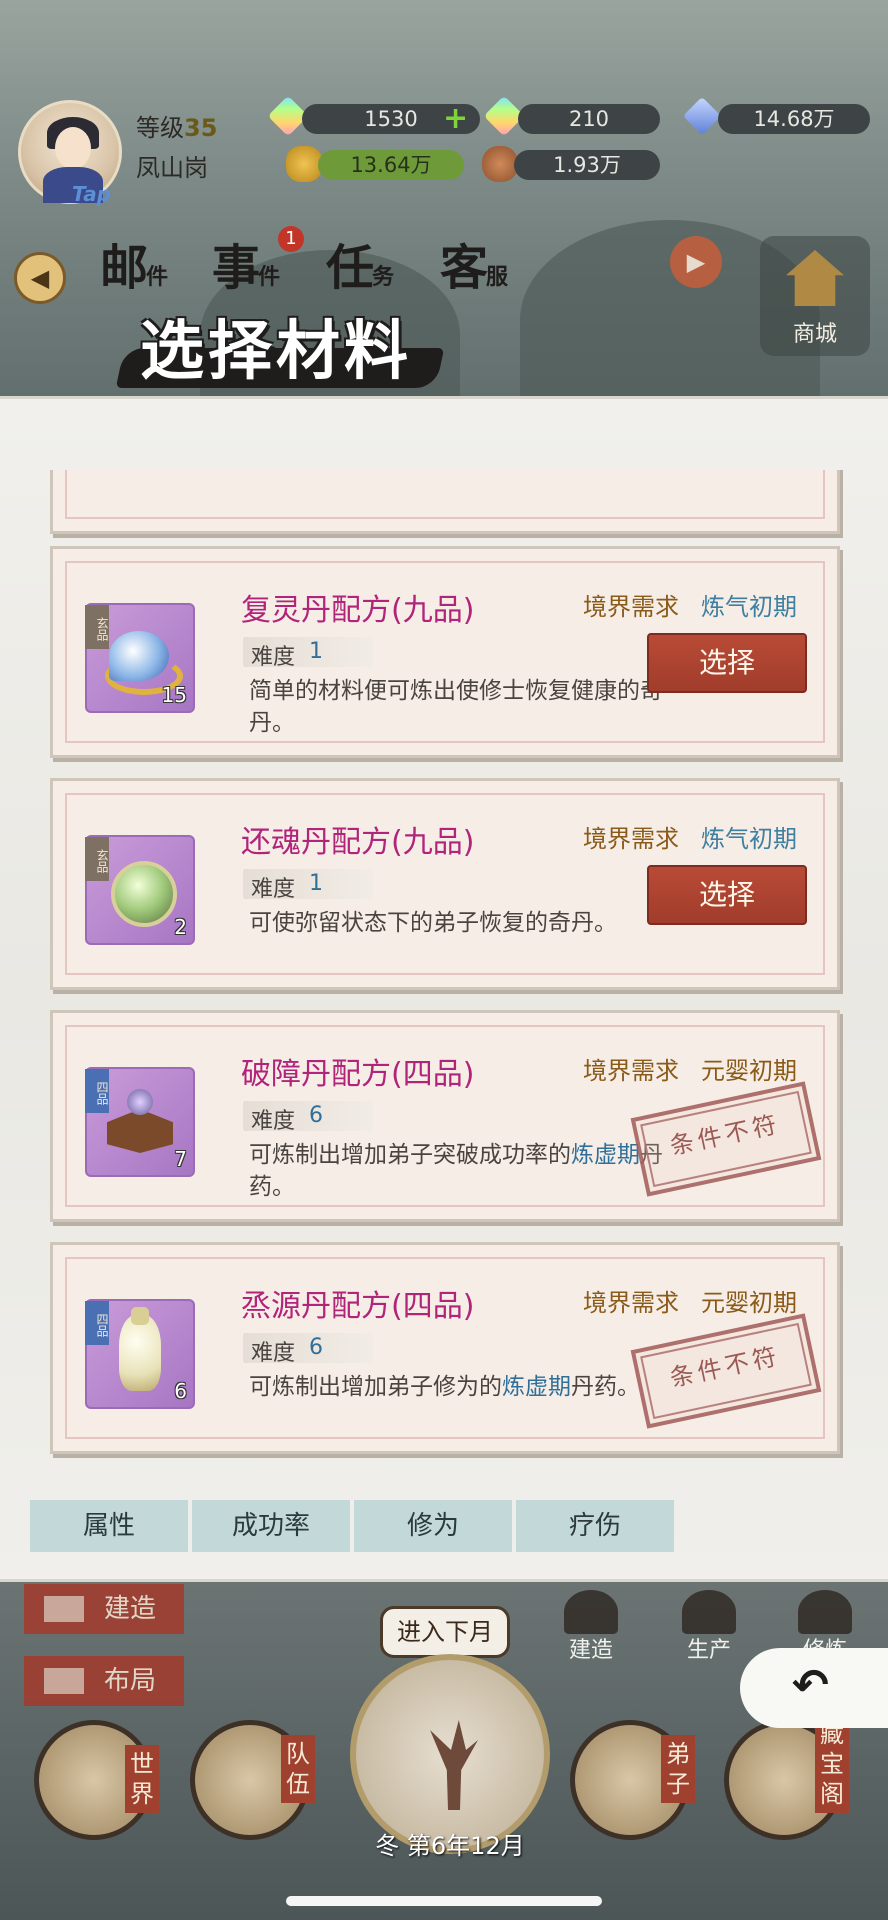 This screenshot has width=888, height=1920. What do you see at coordinates (91, 194) in the screenshot?
I see `tap-badge: Tap` at bounding box center [91, 194].